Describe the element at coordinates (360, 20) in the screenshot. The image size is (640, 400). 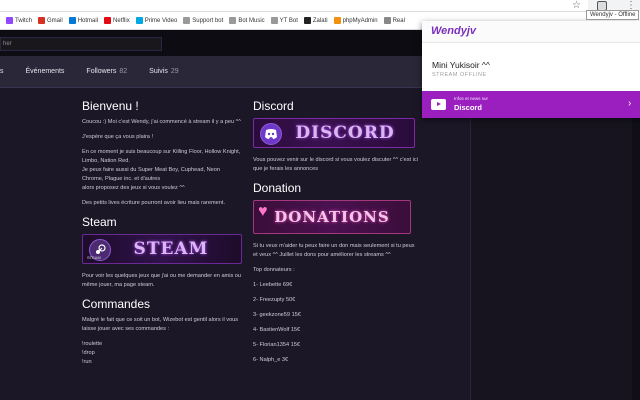
I see `bookmark-label: phpMyAdmin` at that location.